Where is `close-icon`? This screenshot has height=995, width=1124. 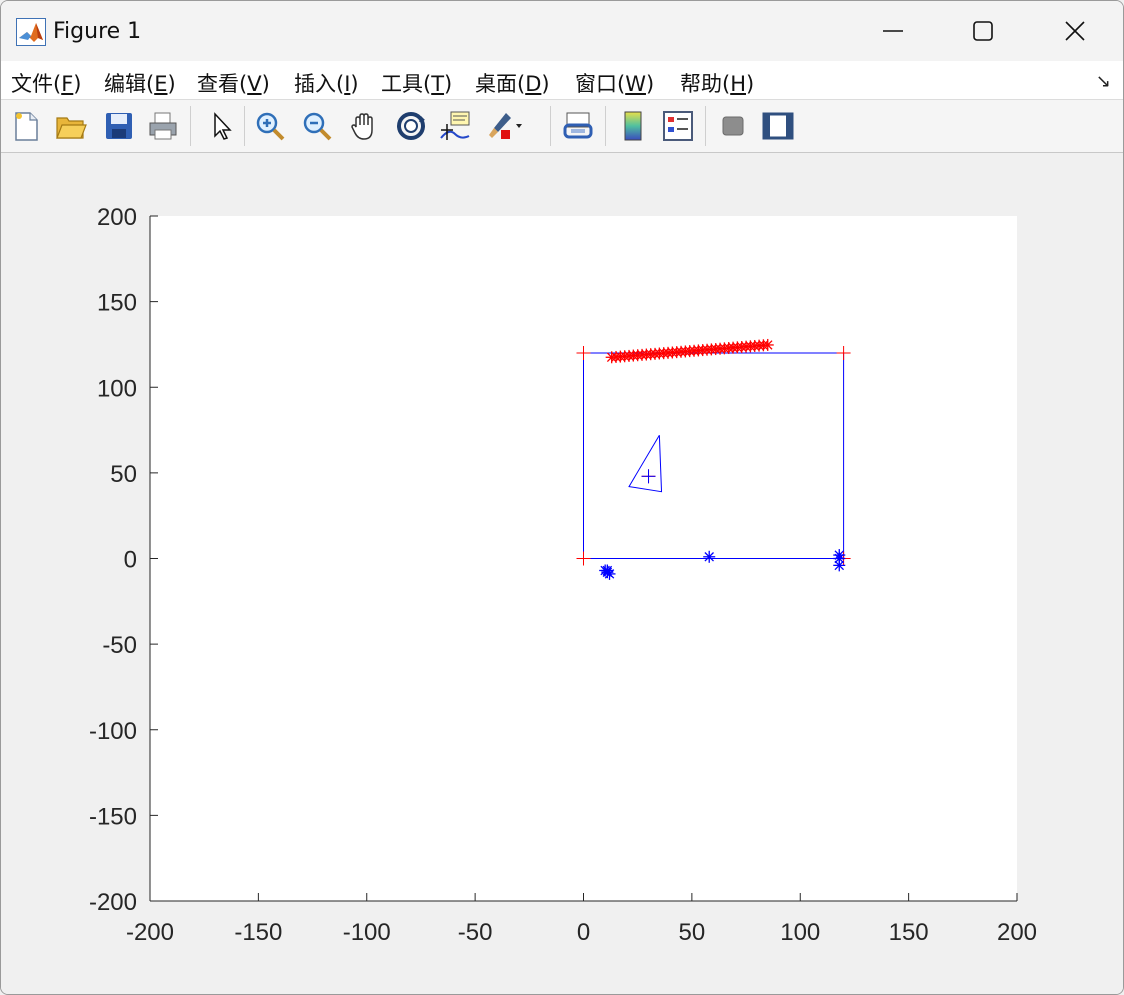
close-icon is located at coordinates (1075, 31).